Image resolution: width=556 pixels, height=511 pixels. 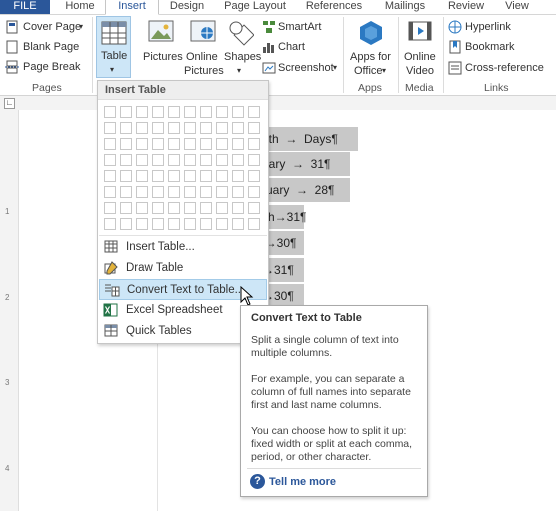 What do you see at coordinates (113, 47) in the screenshot?
I see `table-button: Table ▾` at bounding box center [113, 47].